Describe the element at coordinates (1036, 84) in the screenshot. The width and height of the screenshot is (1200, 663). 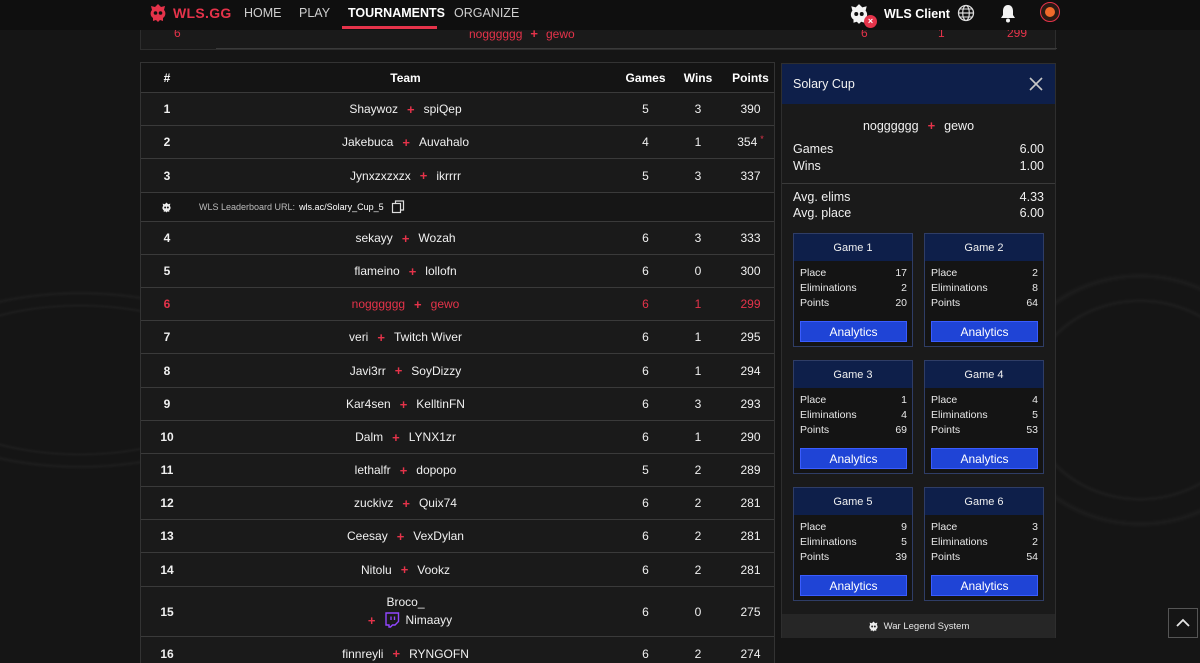
I see `close-icon` at that location.